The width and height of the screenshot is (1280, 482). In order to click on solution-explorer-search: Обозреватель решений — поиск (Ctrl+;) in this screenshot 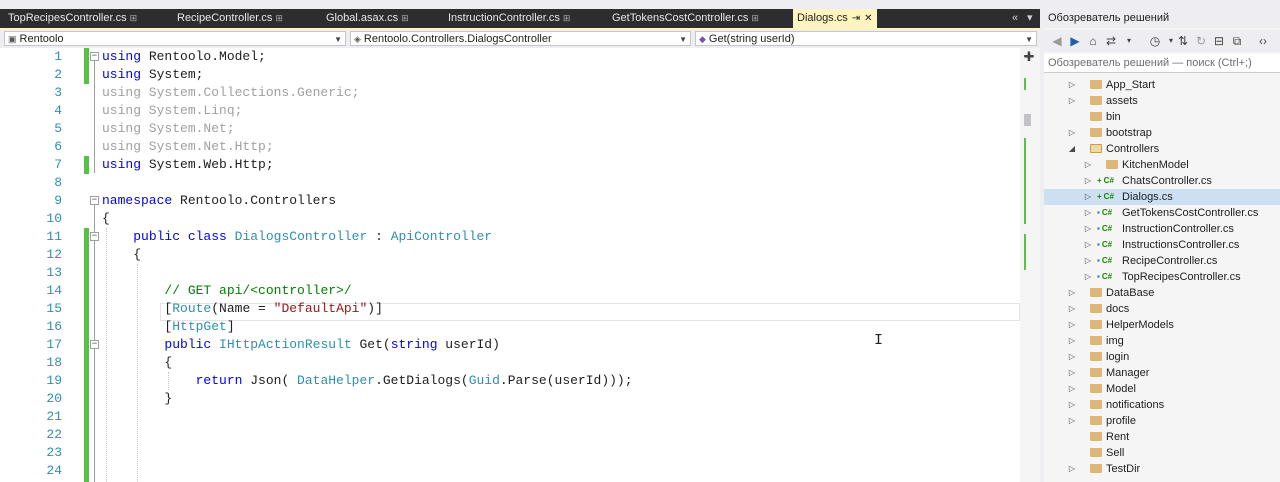, I will do `click(1162, 63)`.